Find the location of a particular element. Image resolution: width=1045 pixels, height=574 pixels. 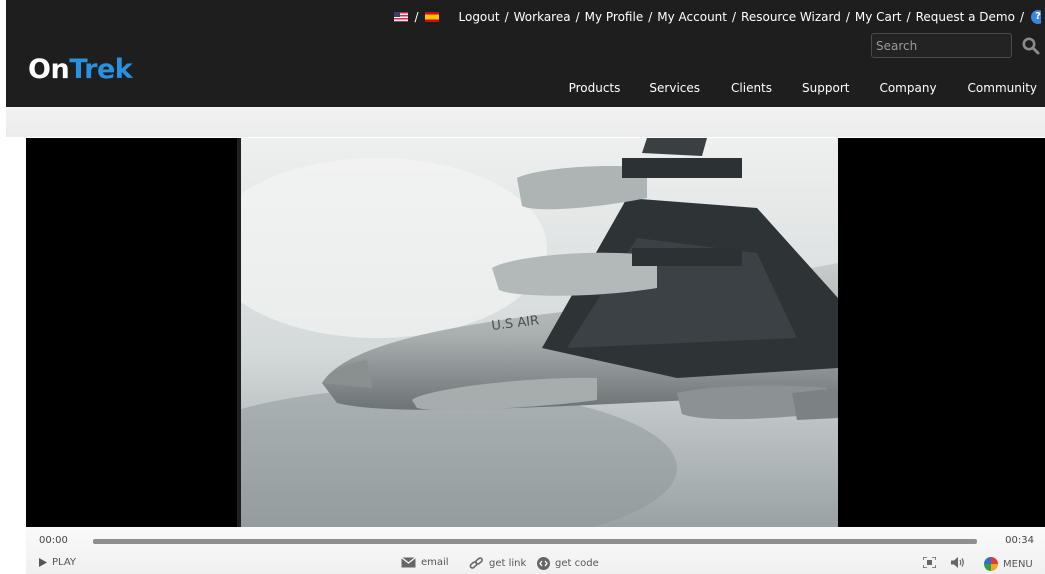

my-cart-link: My Cart is located at coordinates (878, 17).